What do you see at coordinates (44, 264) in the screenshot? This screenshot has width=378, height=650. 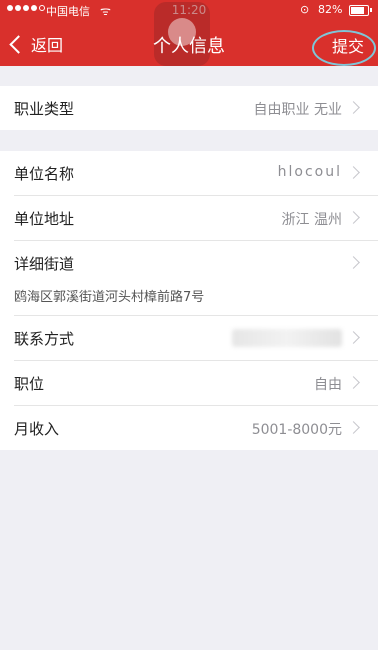 I see `street-label: 详细街道` at bounding box center [44, 264].